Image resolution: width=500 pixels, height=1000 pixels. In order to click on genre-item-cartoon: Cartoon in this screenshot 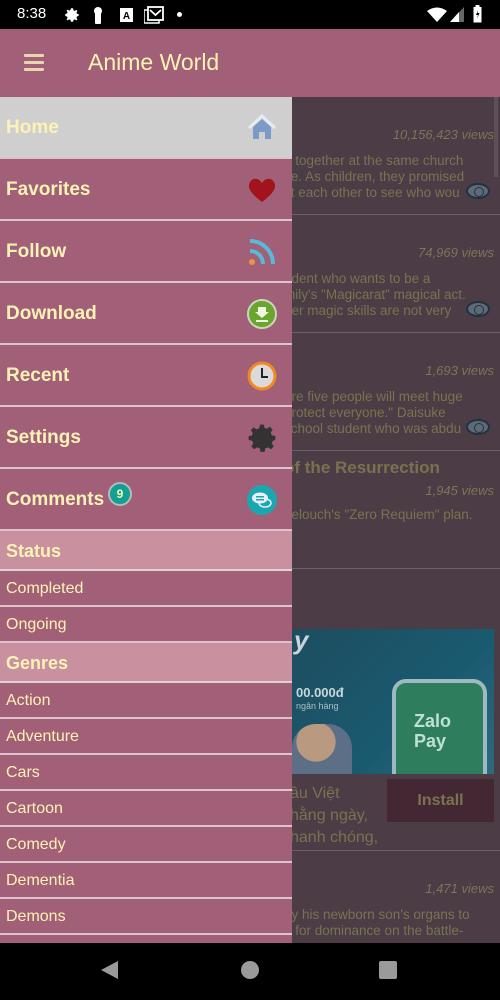, I will do `click(146, 809)`.